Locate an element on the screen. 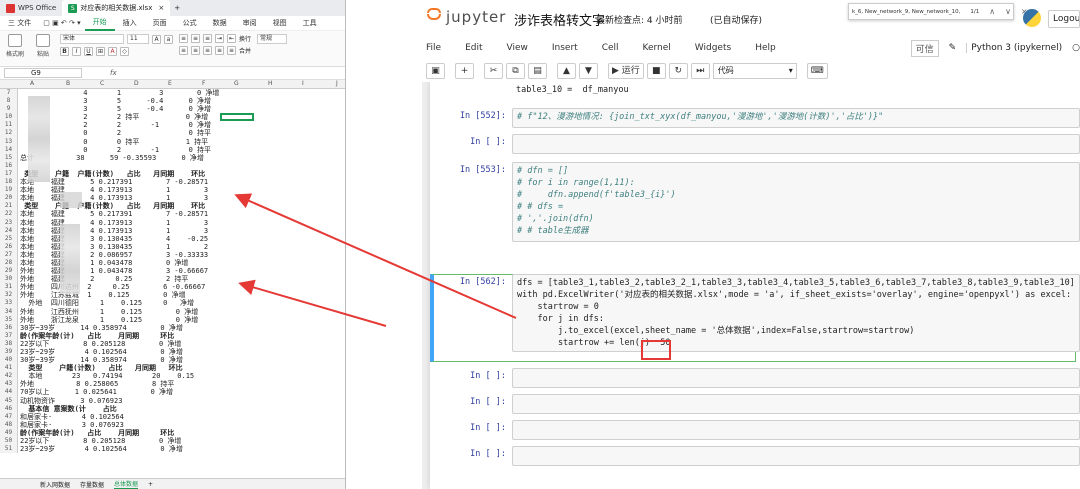 The height and width of the screenshot is (489, 1080). annotation-overlay is located at coordinates (452, 276).